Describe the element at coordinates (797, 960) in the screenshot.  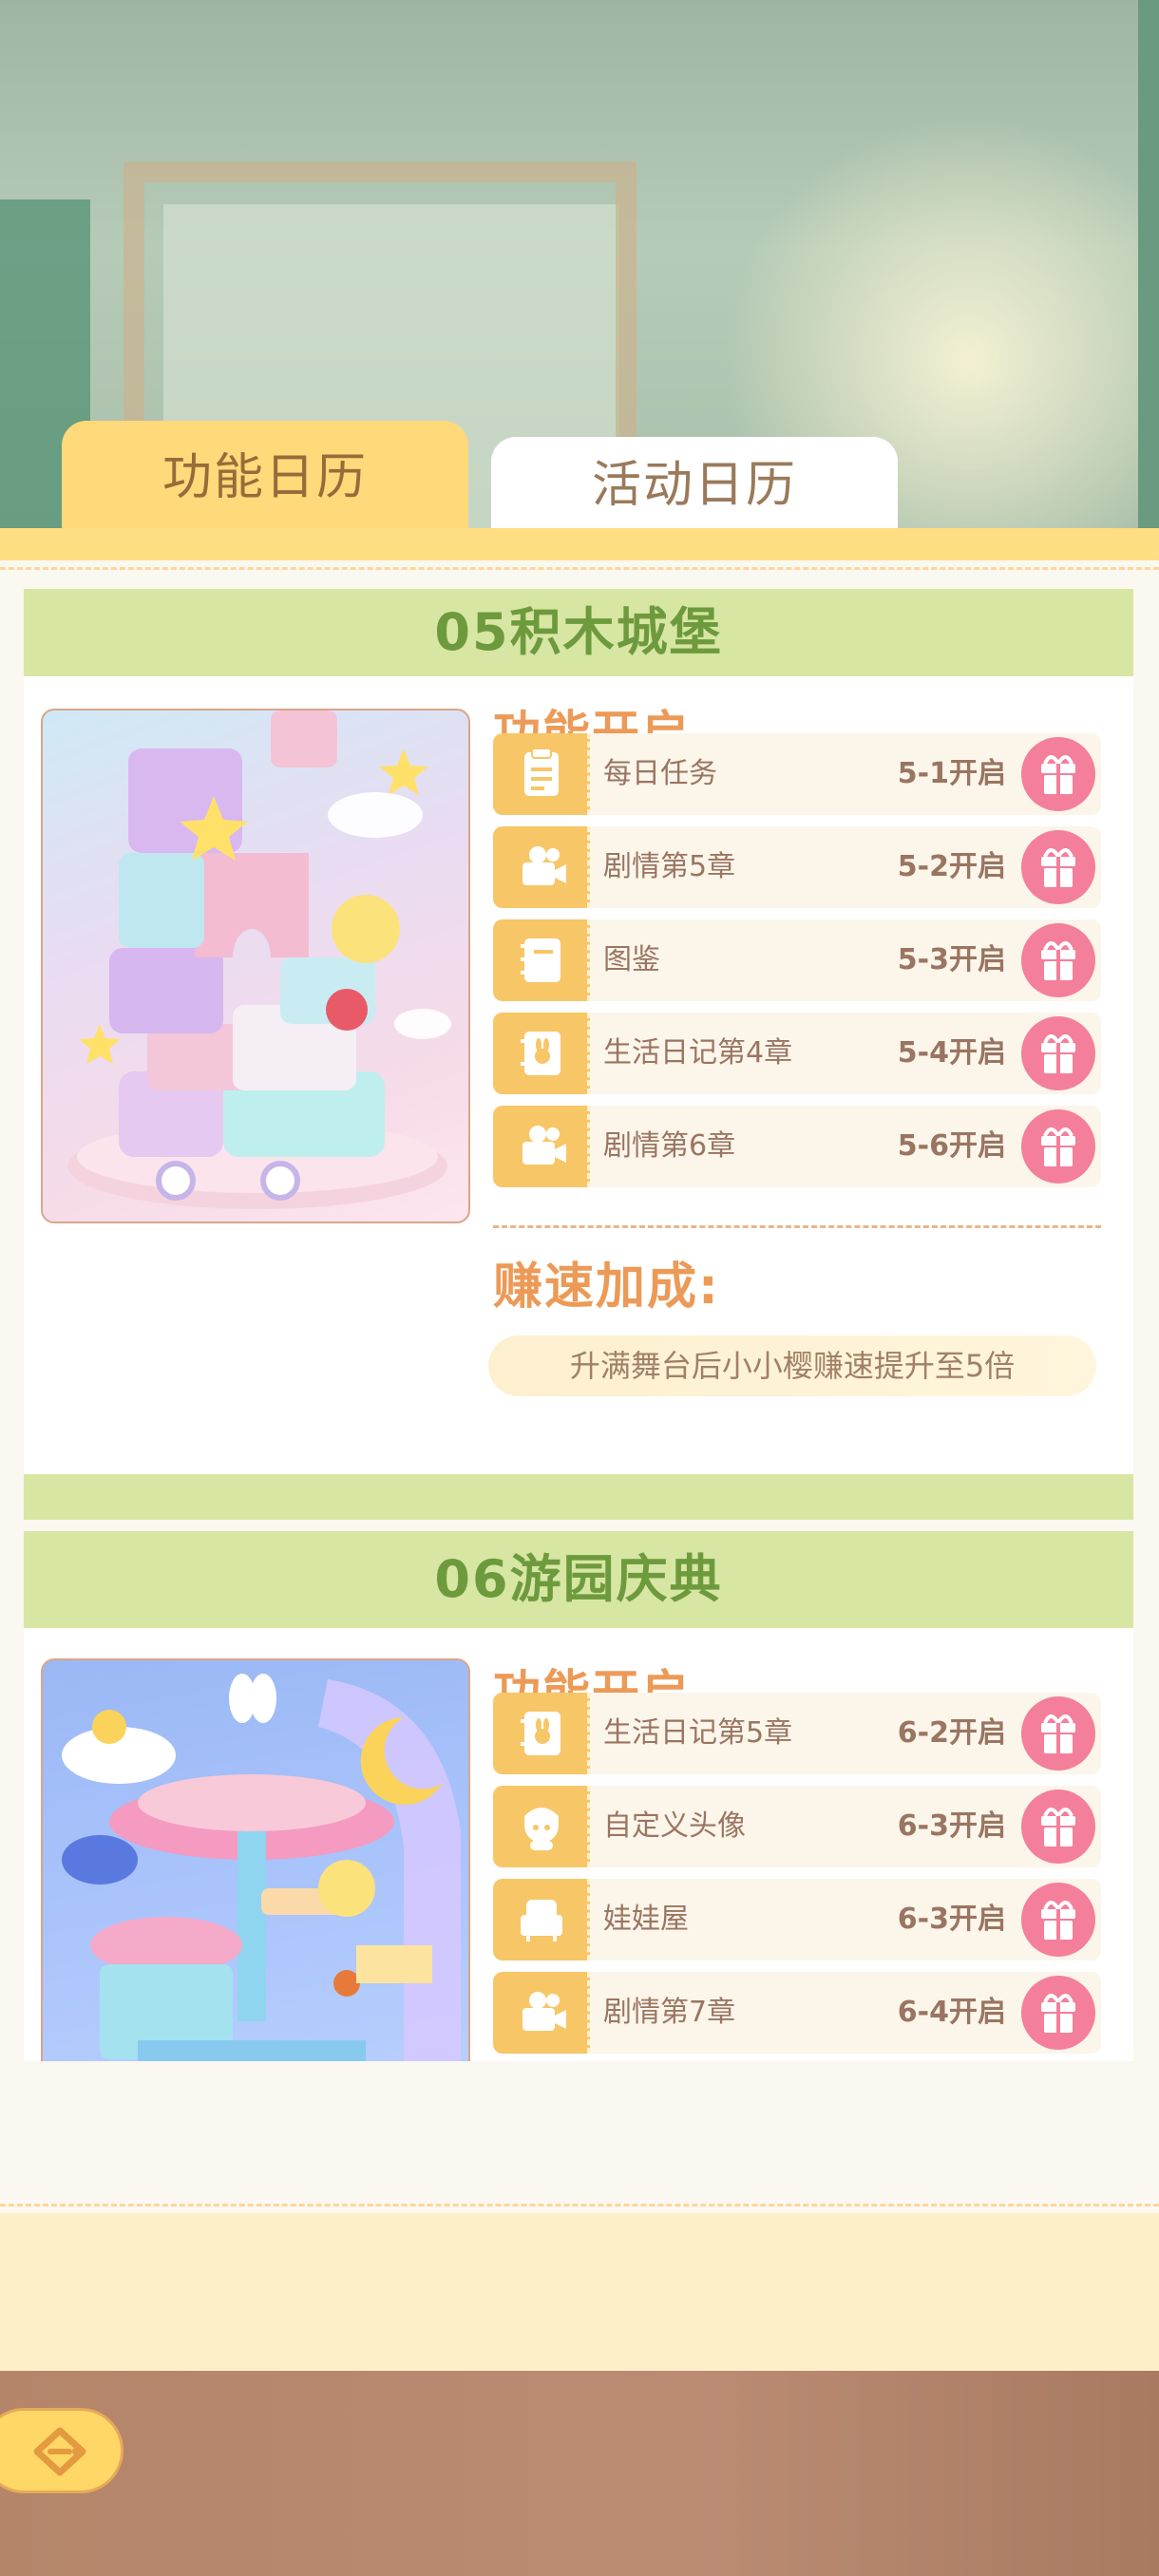
I see `feature-row: 图鉴 5-3开启` at that location.